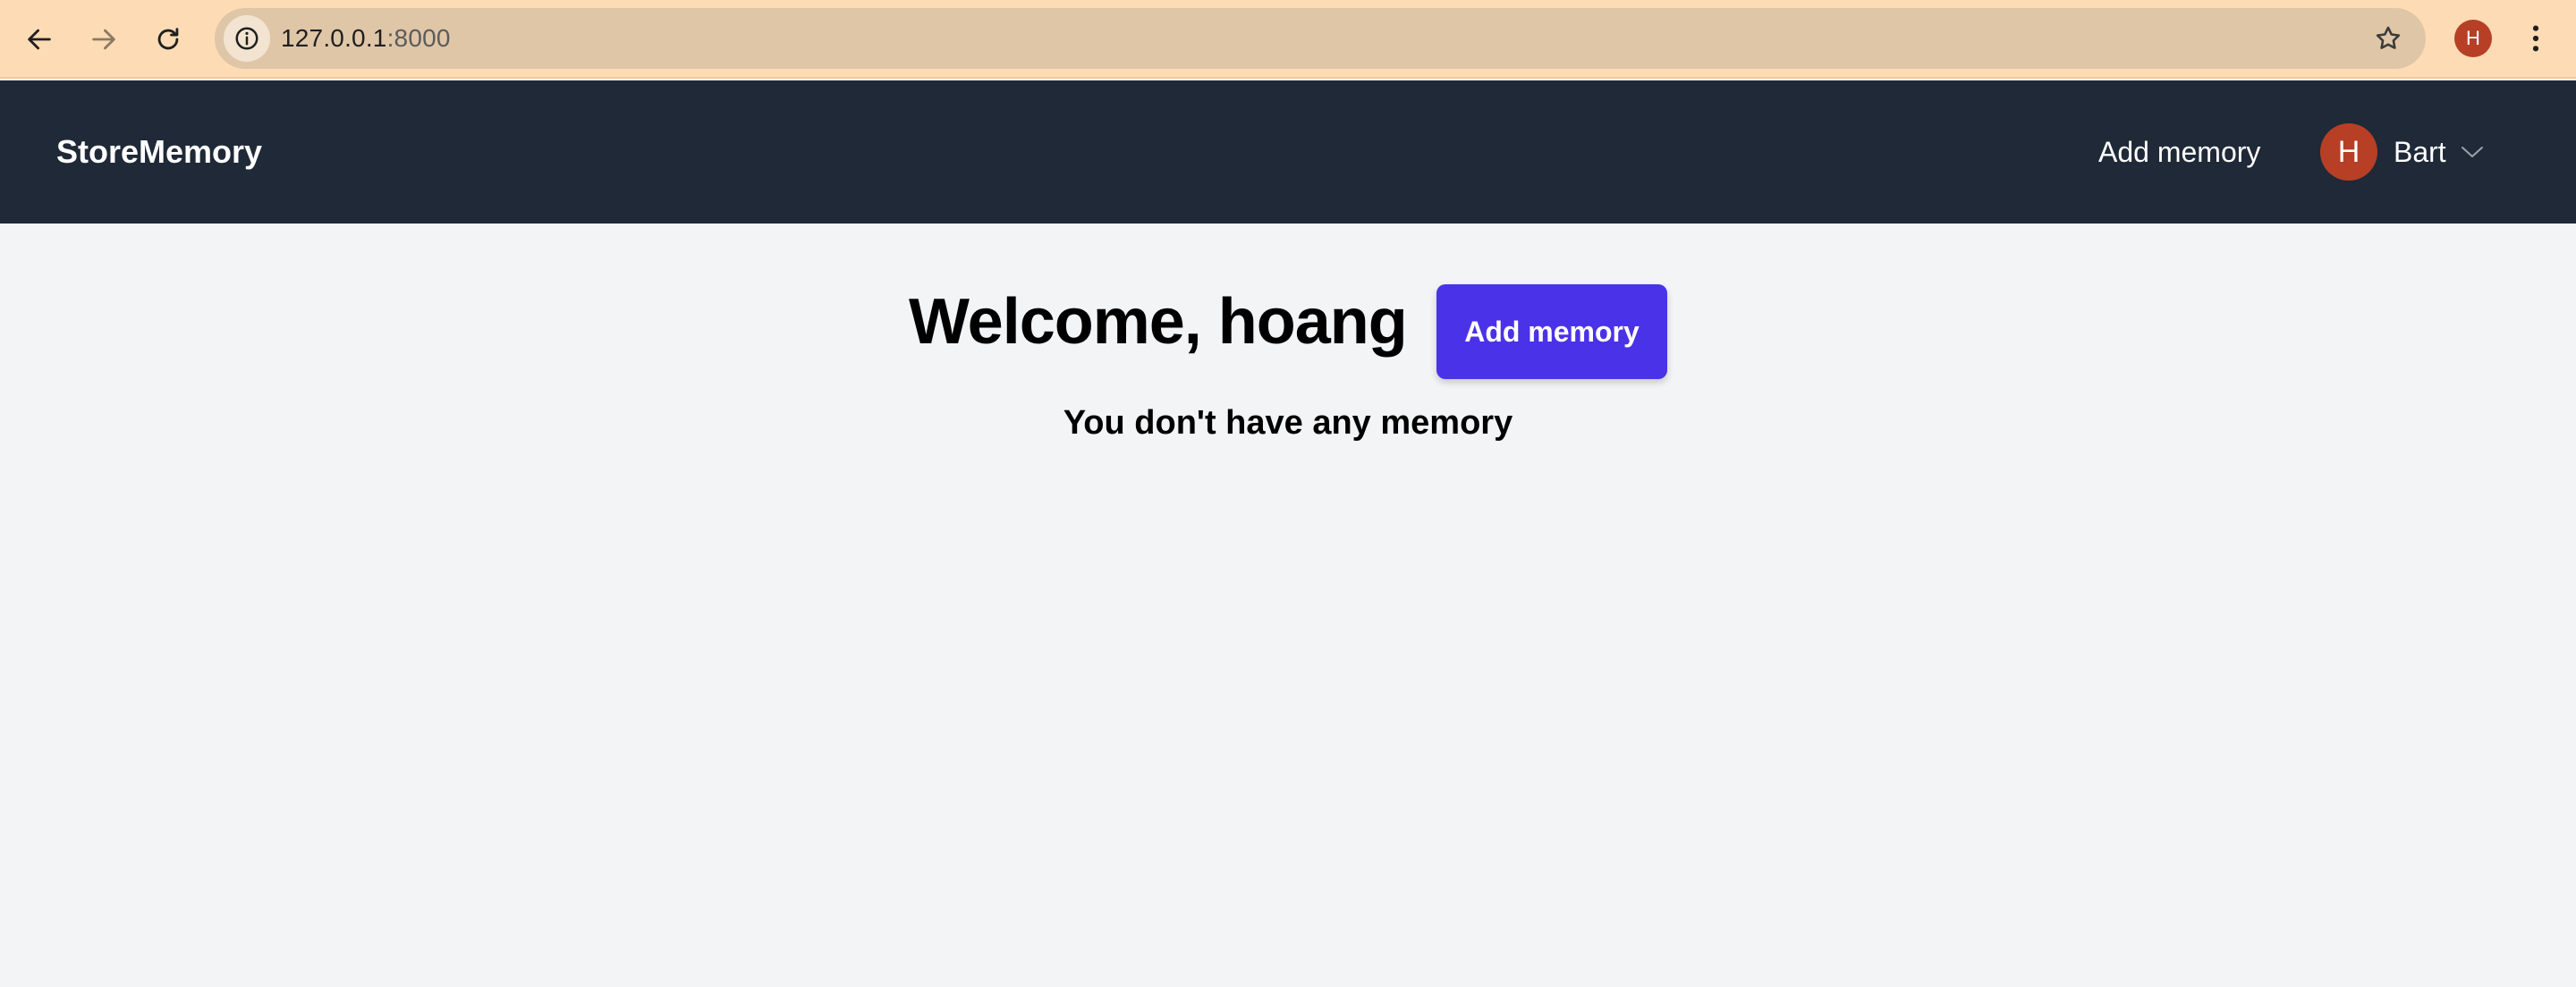 This screenshot has width=2576, height=987. I want to click on address-bar: 127.0.0.1:8000, so click(1320, 38).